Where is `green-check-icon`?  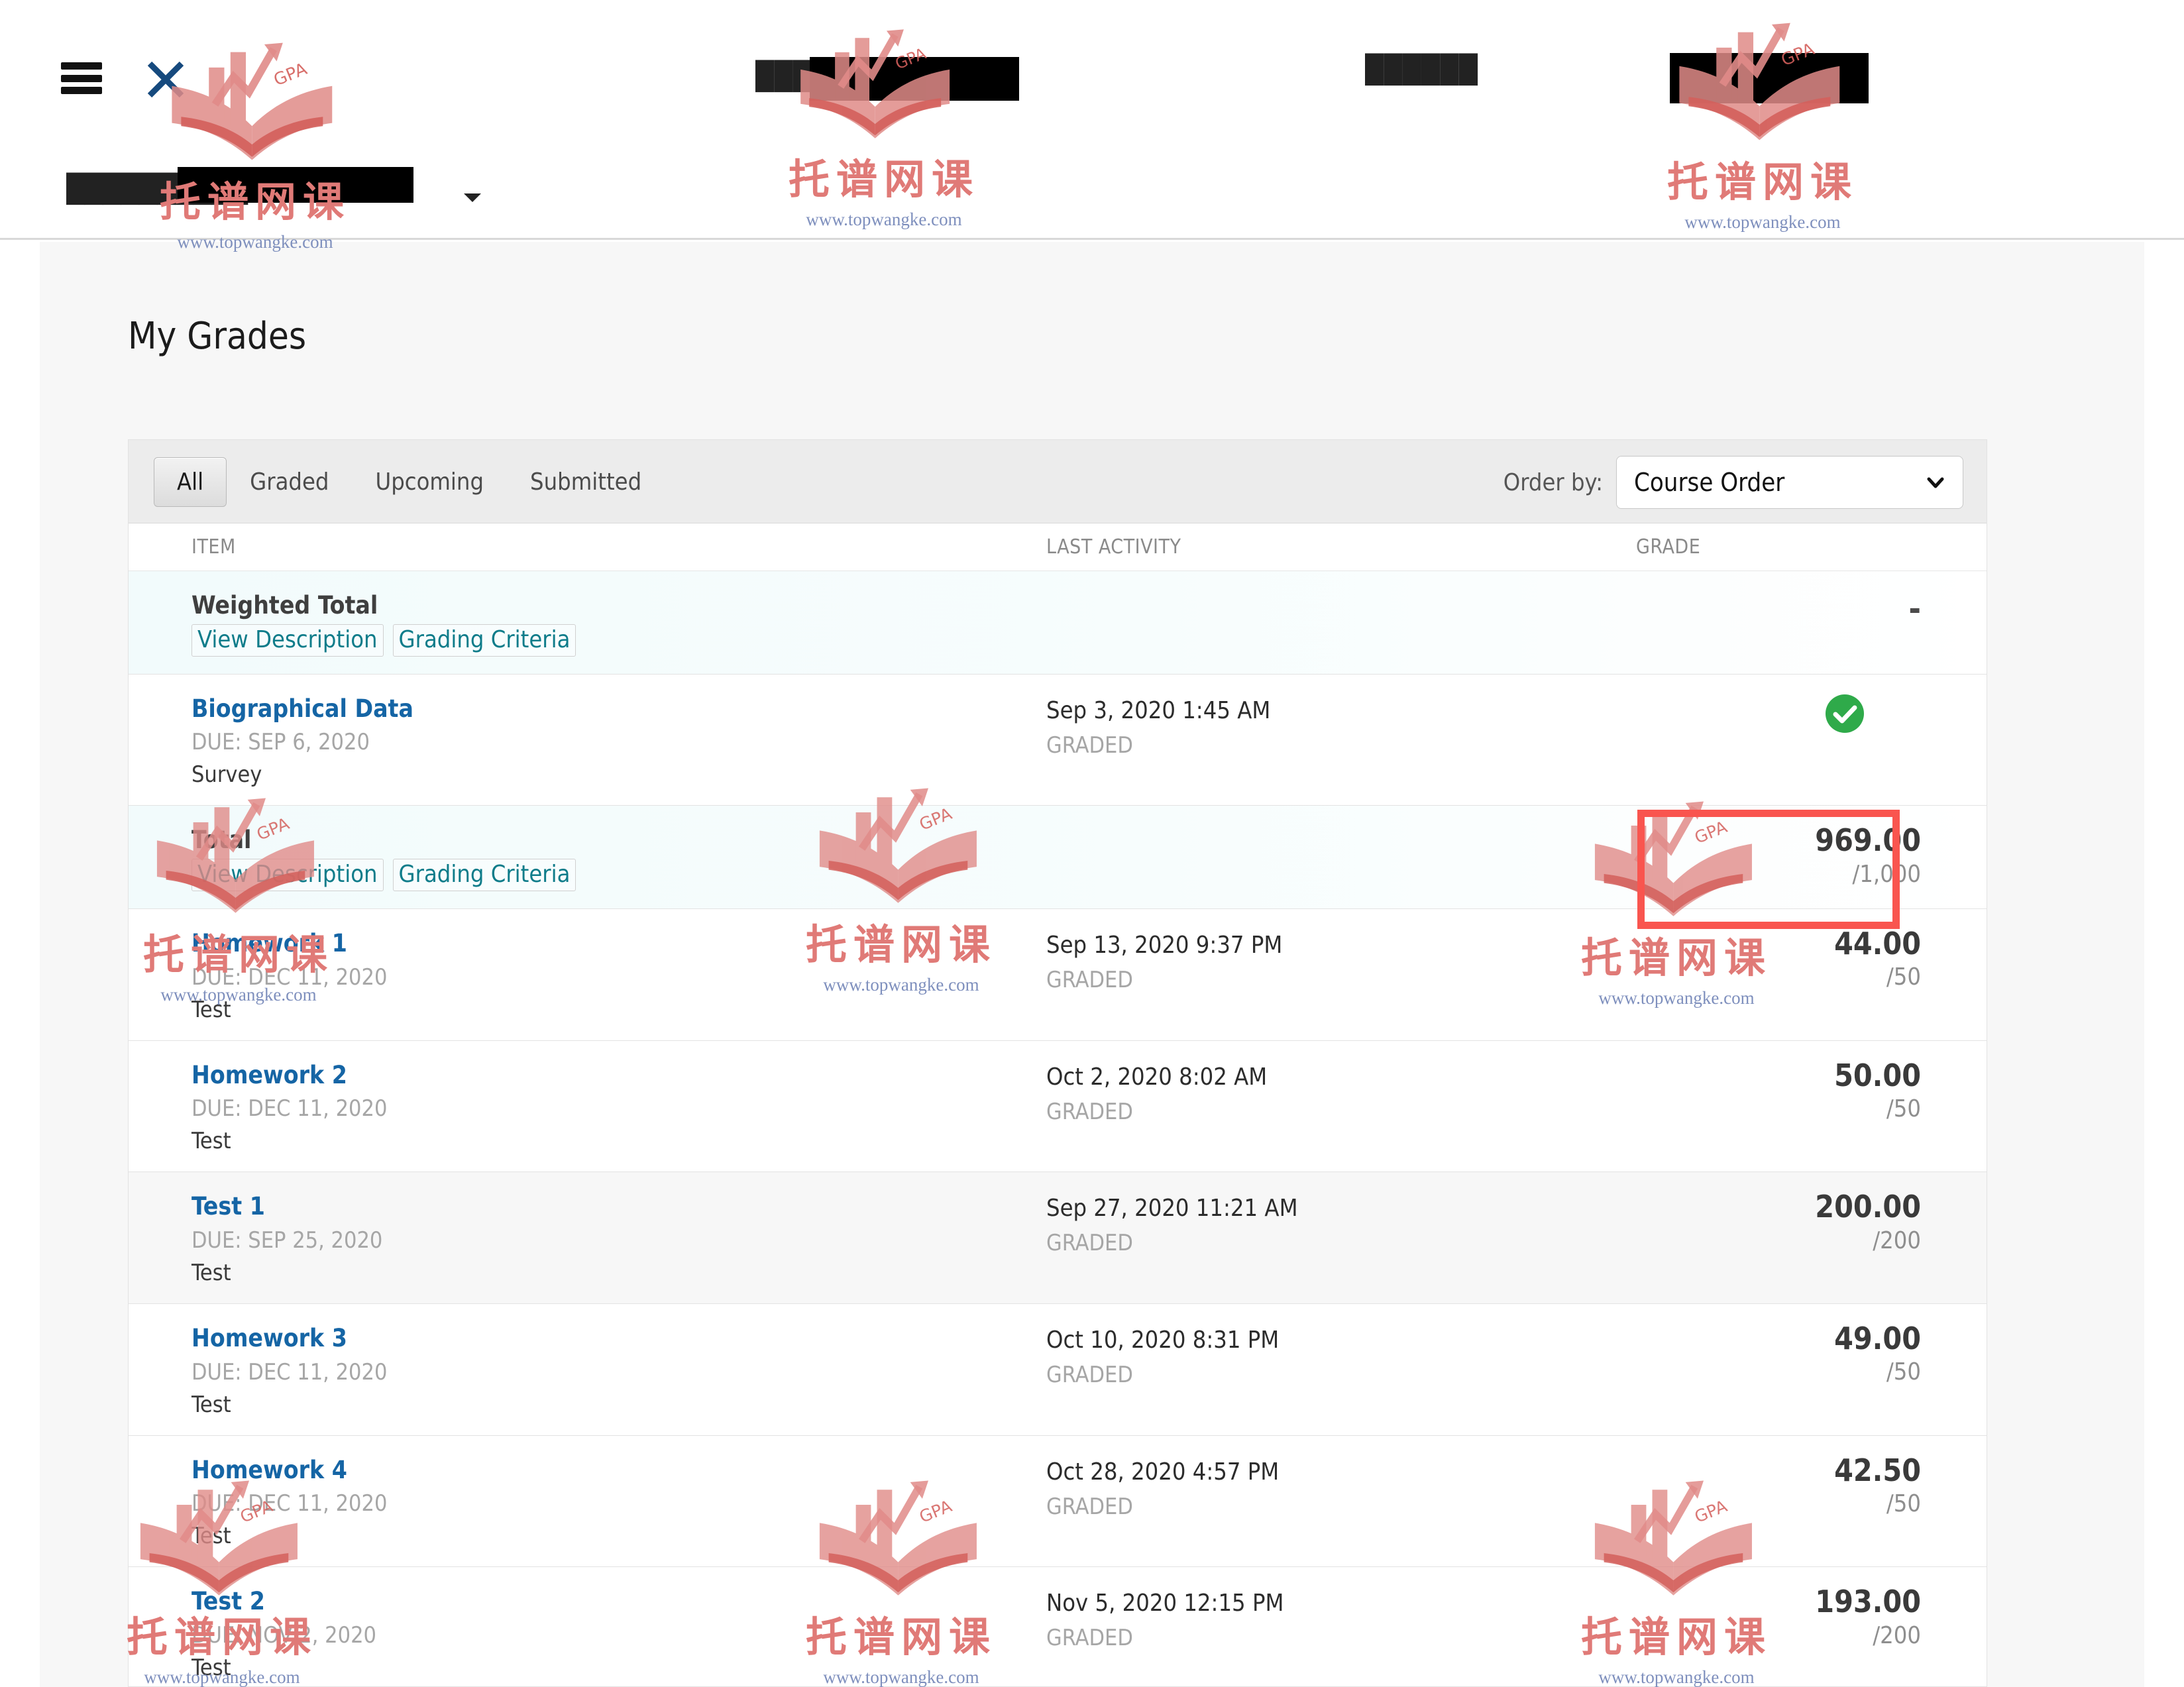 green-check-icon is located at coordinates (1845, 713).